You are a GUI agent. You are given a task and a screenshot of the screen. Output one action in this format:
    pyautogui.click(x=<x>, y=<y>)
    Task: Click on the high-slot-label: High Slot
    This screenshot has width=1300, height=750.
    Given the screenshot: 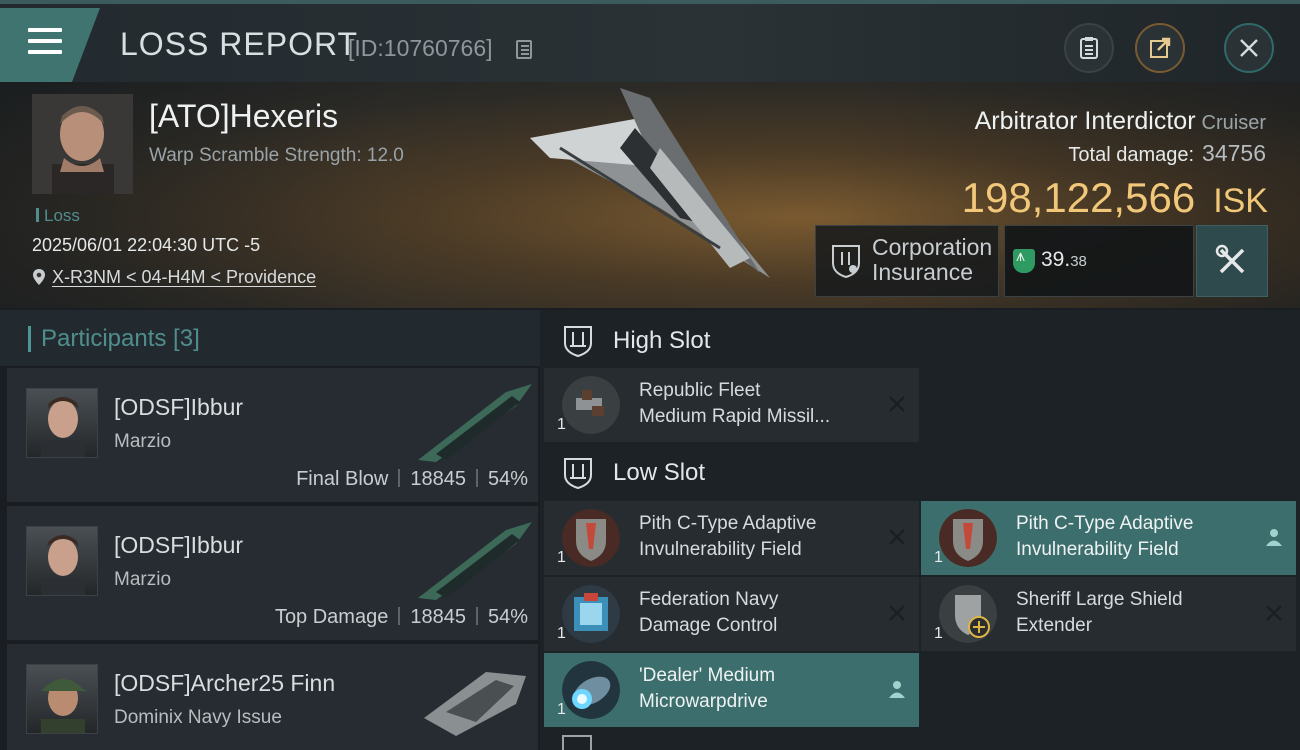 What is the action you would take?
    pyautogui.click(x=662, y=340)
    